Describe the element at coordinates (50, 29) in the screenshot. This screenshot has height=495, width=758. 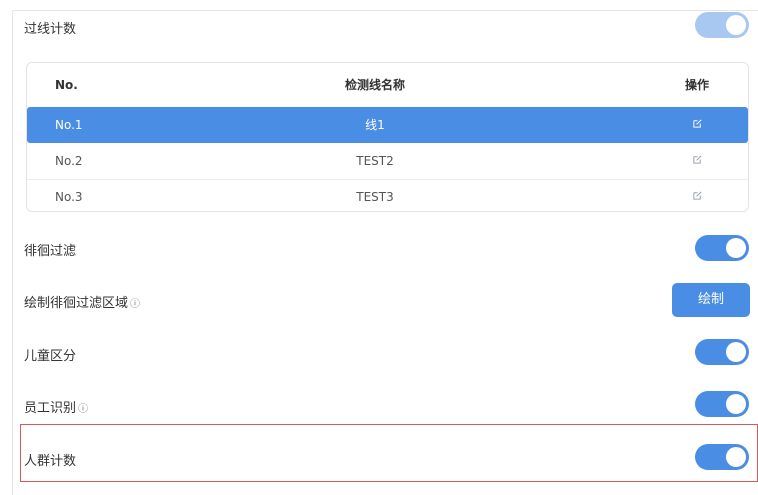
I see `line-count-label: 过线计数` at that location.